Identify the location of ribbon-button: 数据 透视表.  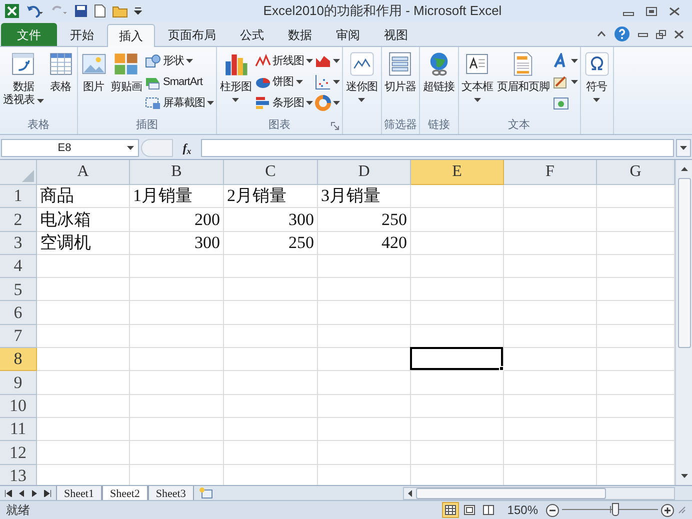
(23, 83).